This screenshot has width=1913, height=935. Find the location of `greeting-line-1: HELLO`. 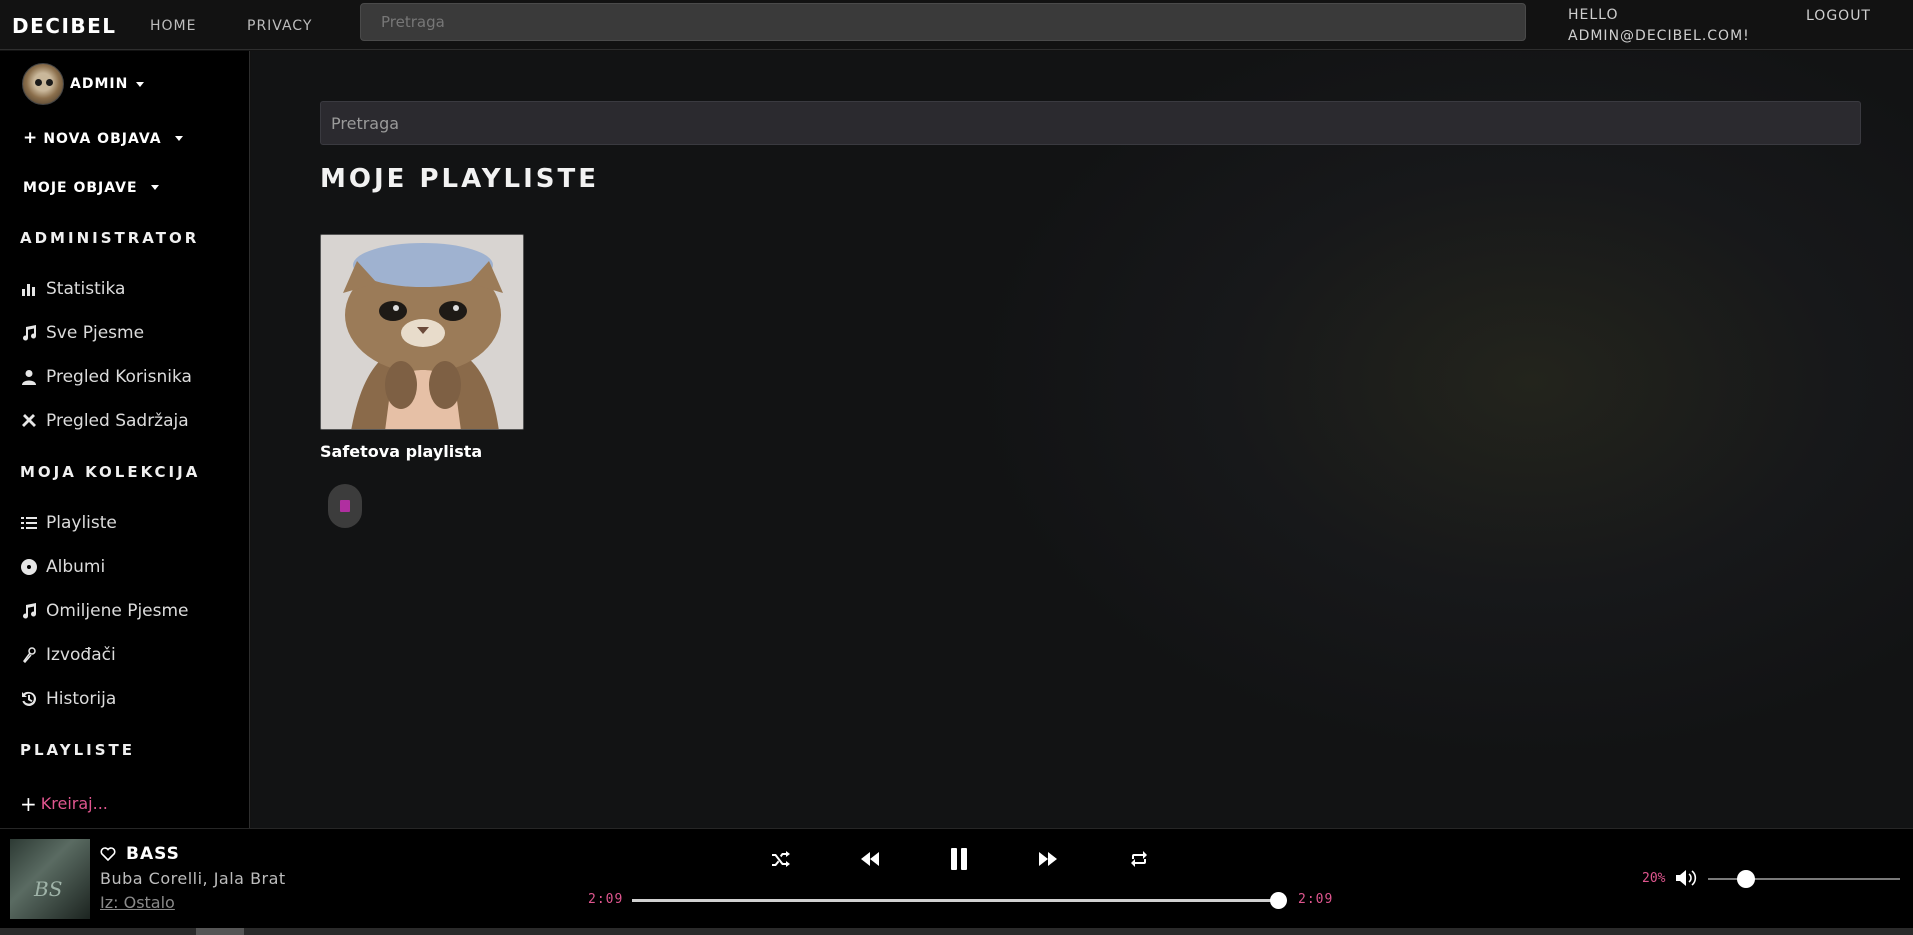

greeting-line-1: HELLO is located at coordinates (1593, 15).